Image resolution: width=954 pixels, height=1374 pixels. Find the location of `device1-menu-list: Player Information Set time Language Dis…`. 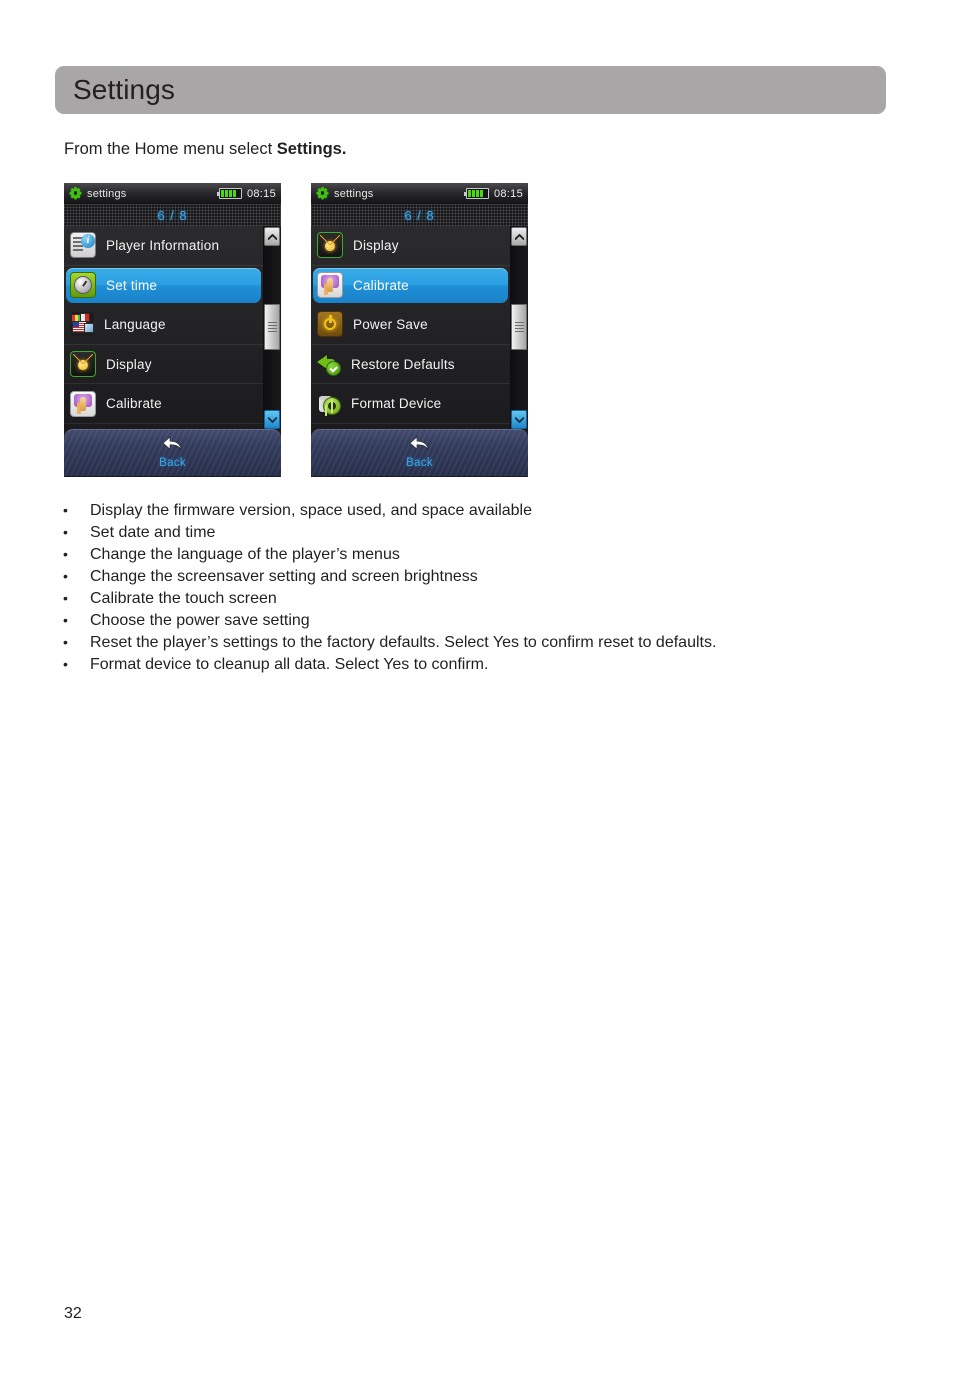

device1-menu-list: Player Information Set time Language Dis… is located at coordinates (163, 328).